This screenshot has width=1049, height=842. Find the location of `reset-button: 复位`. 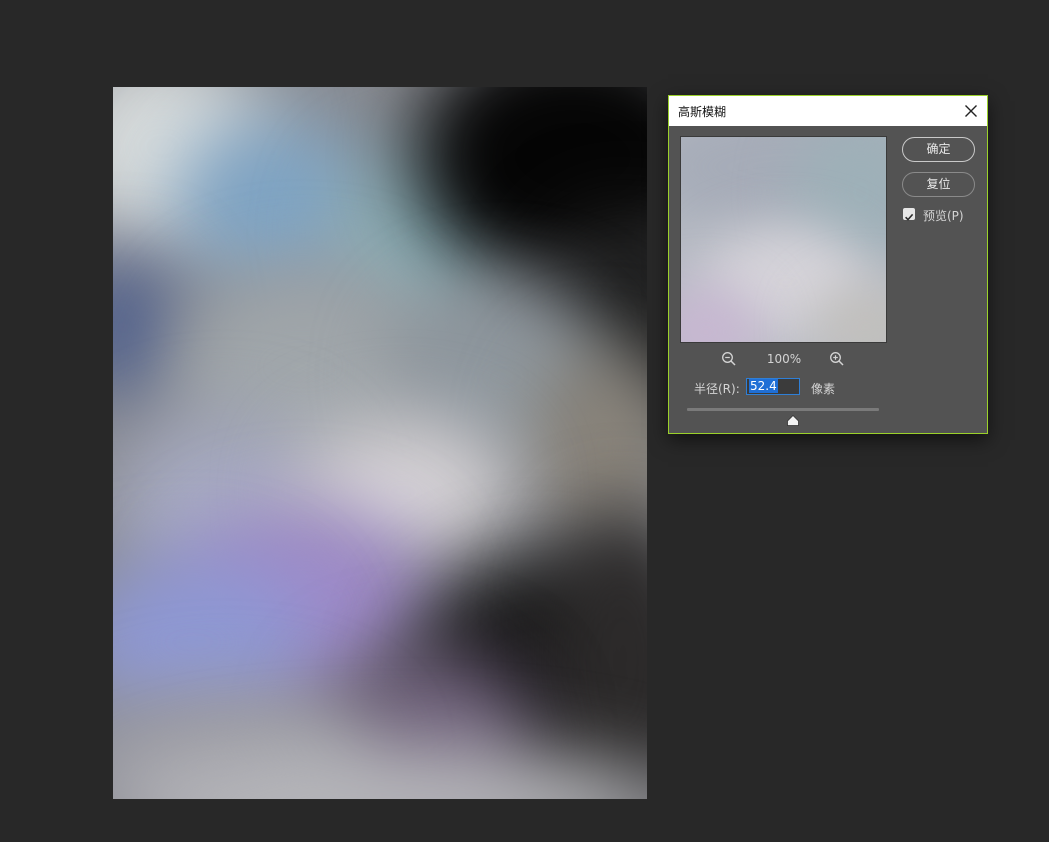

reset-button: 复位 is located at coordinates (938, 184).